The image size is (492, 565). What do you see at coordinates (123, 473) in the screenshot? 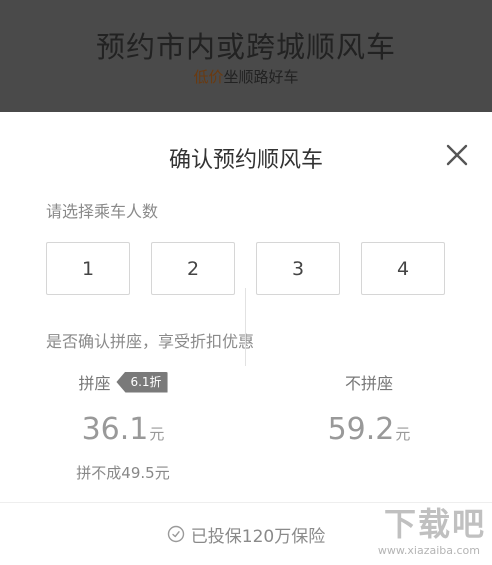
I see `shared-fallback-note: 拼不成49.5元` at bounding box center [123, 473].